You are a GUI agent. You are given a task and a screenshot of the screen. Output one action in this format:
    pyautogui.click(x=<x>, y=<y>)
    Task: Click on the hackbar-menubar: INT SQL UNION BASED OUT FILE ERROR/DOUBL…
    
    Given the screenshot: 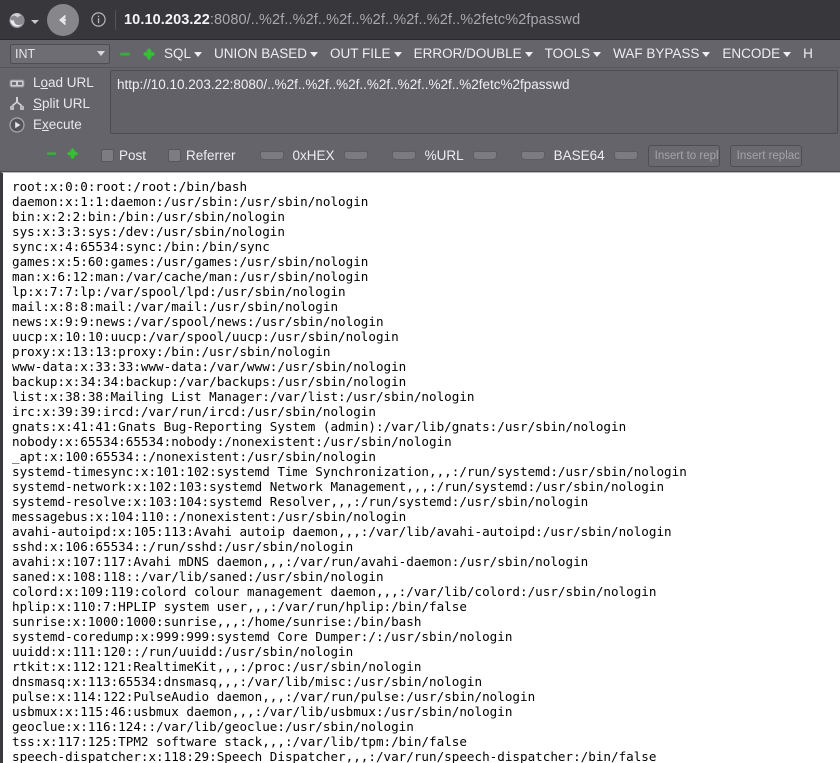 What is the action you would take?
    pyautogui.click(x=420, y=54)
    